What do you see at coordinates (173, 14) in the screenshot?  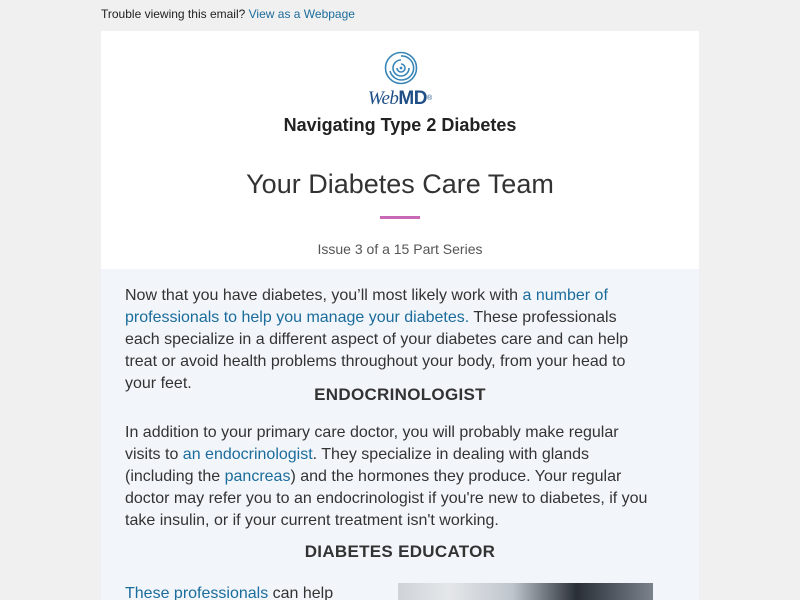 I see `preheader-text: Trouble viewing this email?` at bounding box center [173, 14].